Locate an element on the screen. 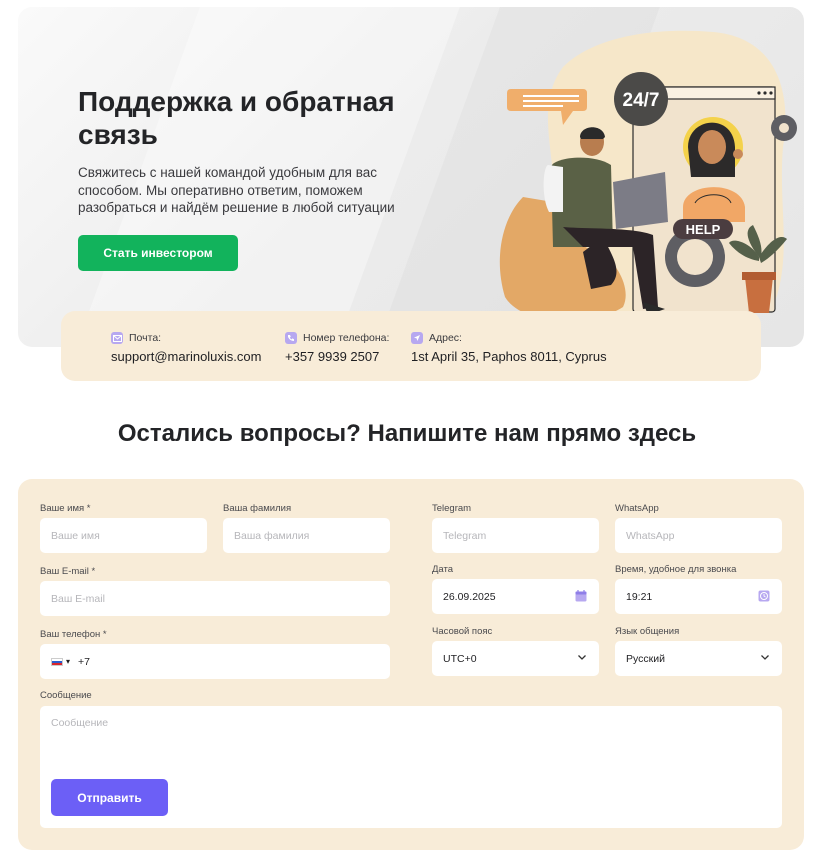  timezone-label: Часовой пояс is located at coordinates (462, 631).